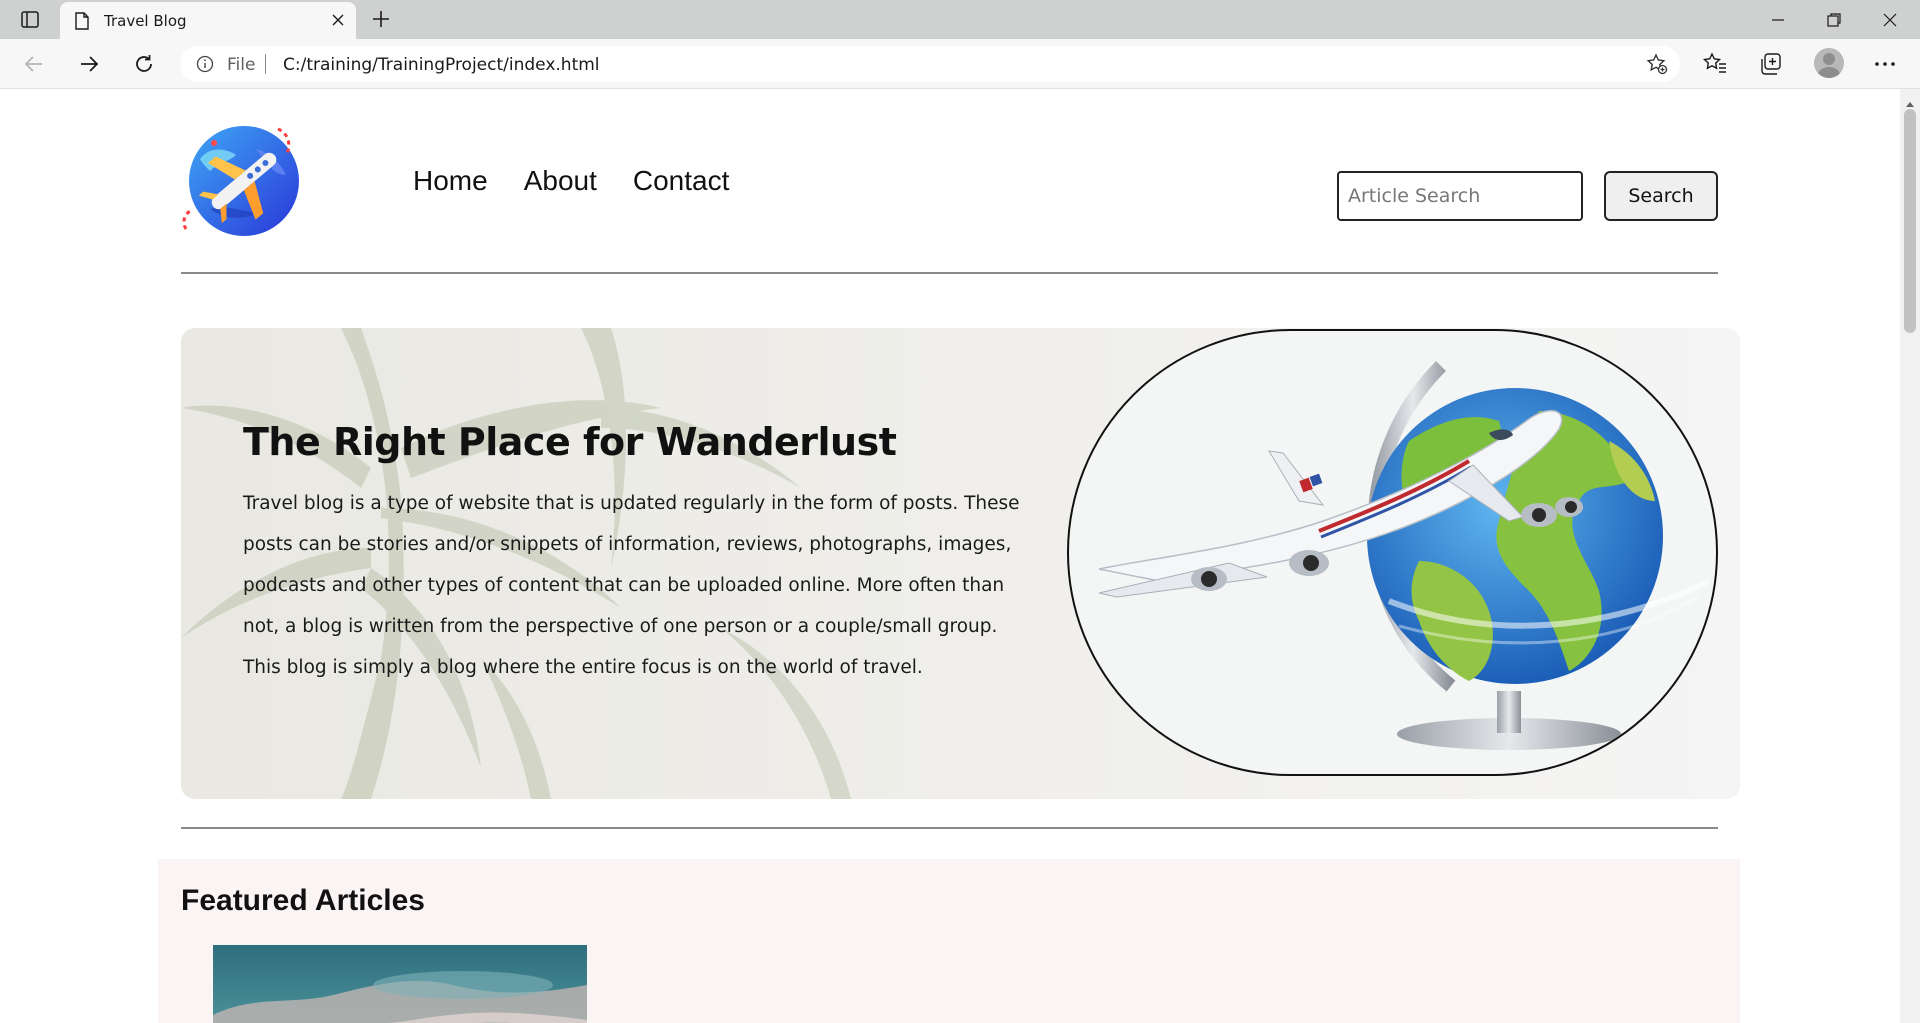  Describe the element at coordinates (145, 21) in the screenshot. I see `tab-title: Travel Blog` at that location.